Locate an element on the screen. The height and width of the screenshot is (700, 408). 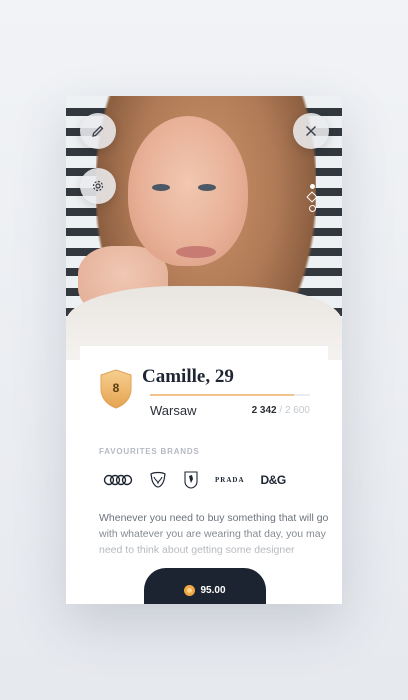
brand-audi is located at coordinates (118, 480).